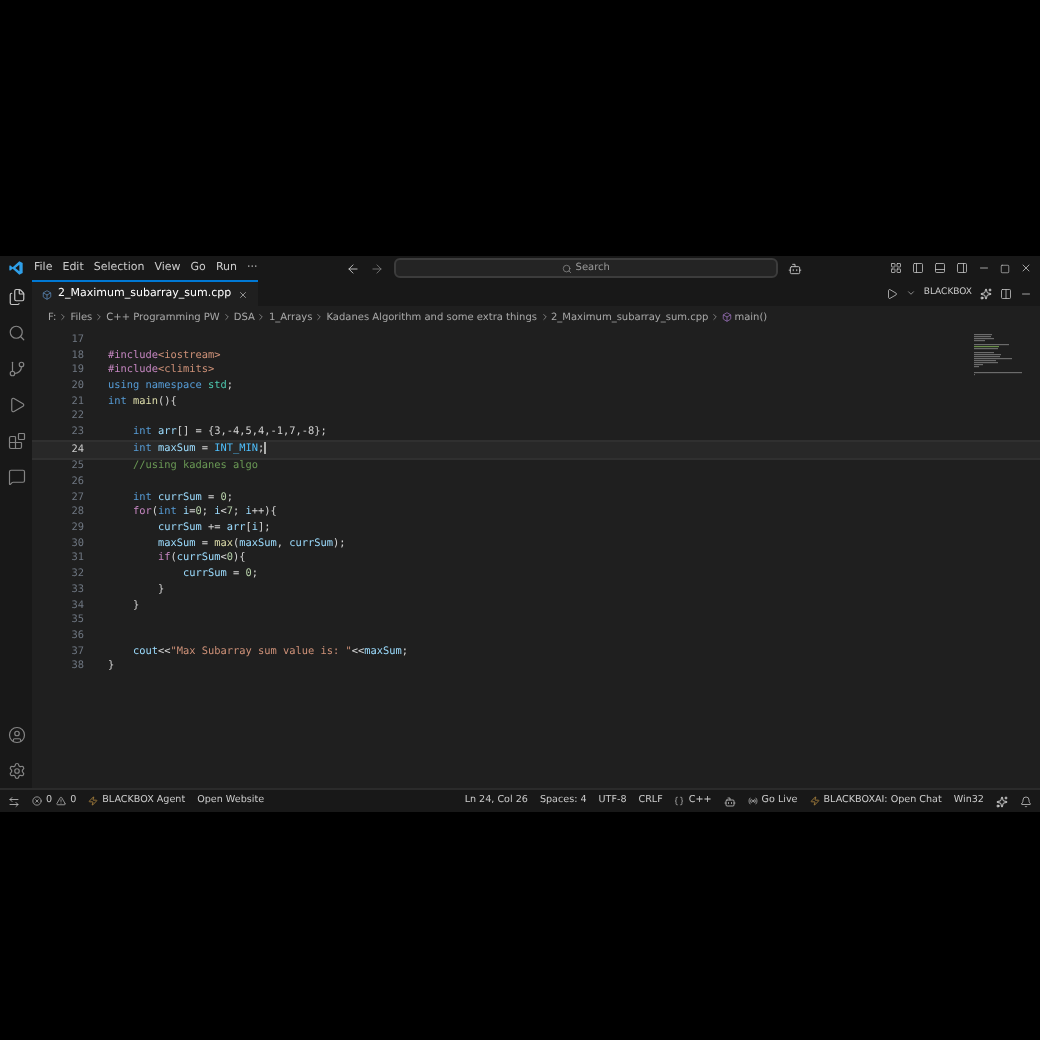 This screenshot has height=1040, width=1040. Describe the element at coordinates (940, 268) in the screenshot. I see `panel-bottom-icon` at that location.